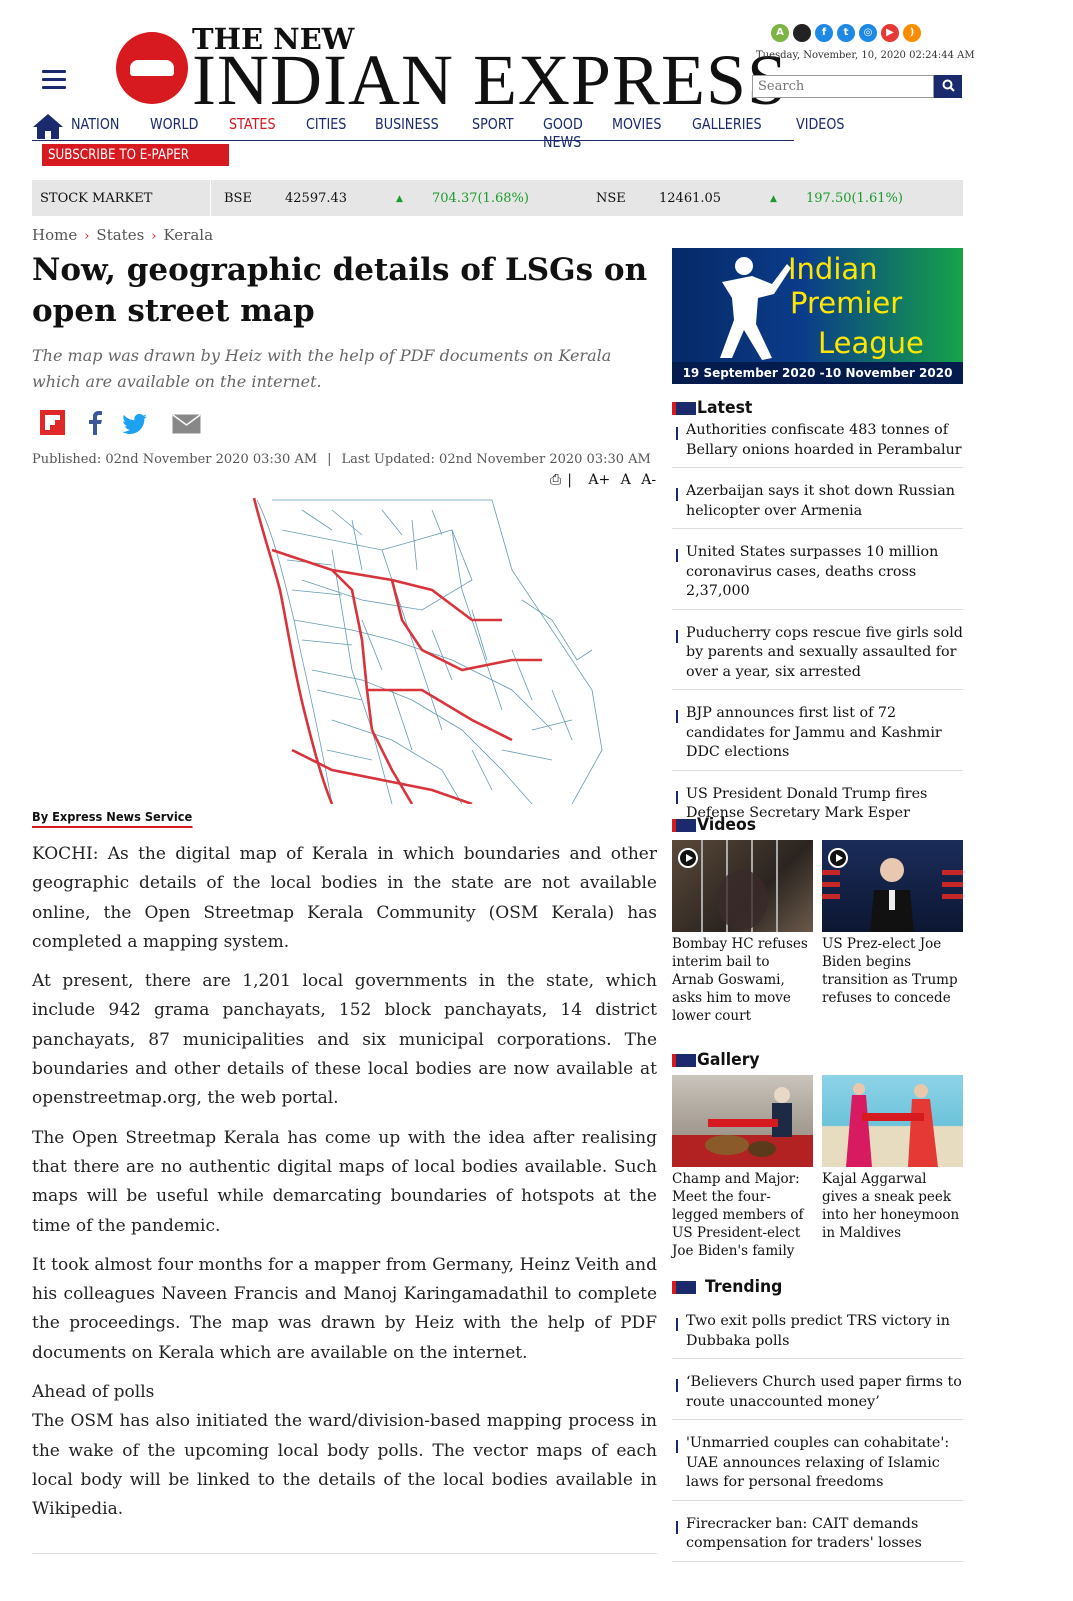 The height and width of the screenshot is (1601, 1073). Describe the element at coordinates (755, 308) in the screenshot. I see `cricketer-silhouette` at that location.